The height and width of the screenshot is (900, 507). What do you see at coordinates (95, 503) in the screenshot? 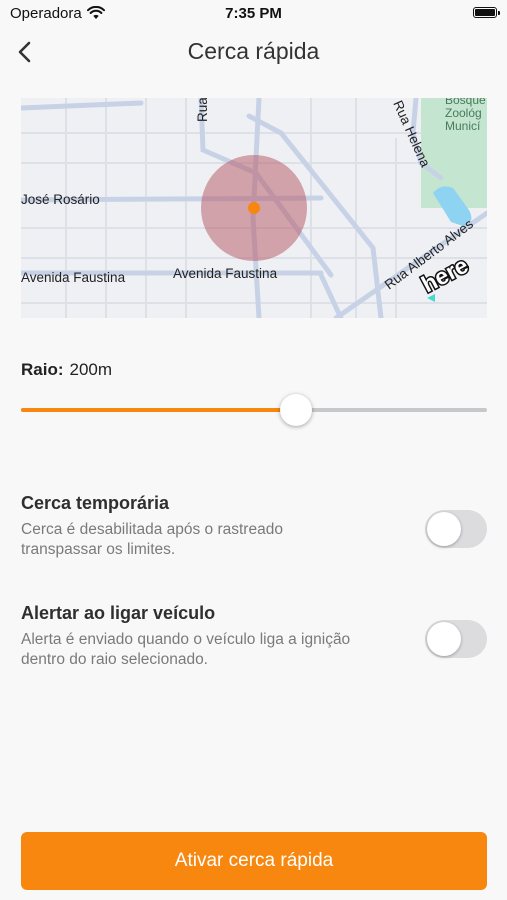
I see `setting-title: Cerca temporária` at bounding box center [95, 503].